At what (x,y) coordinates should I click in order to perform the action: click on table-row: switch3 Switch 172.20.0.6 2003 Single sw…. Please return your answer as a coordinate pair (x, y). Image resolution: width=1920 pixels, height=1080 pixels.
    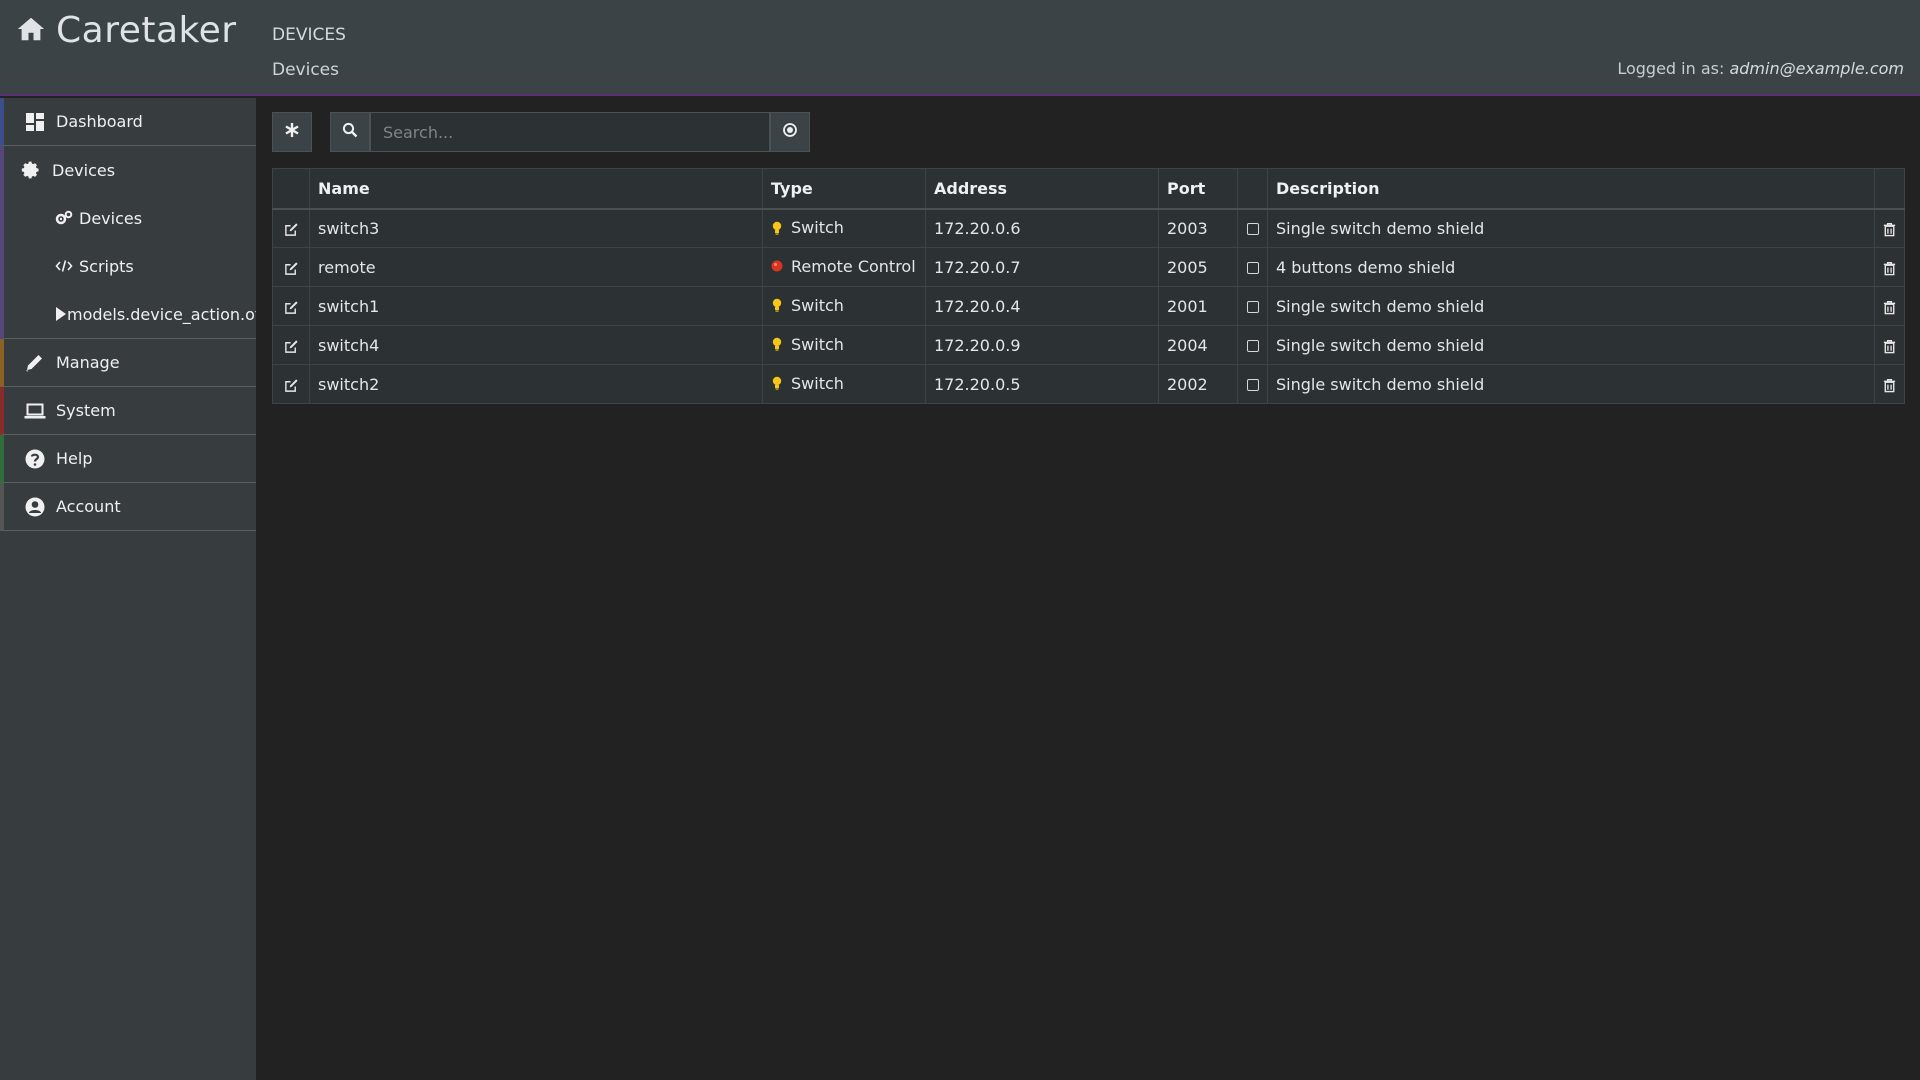
    Looking at the image, I should click on (1088, 228).